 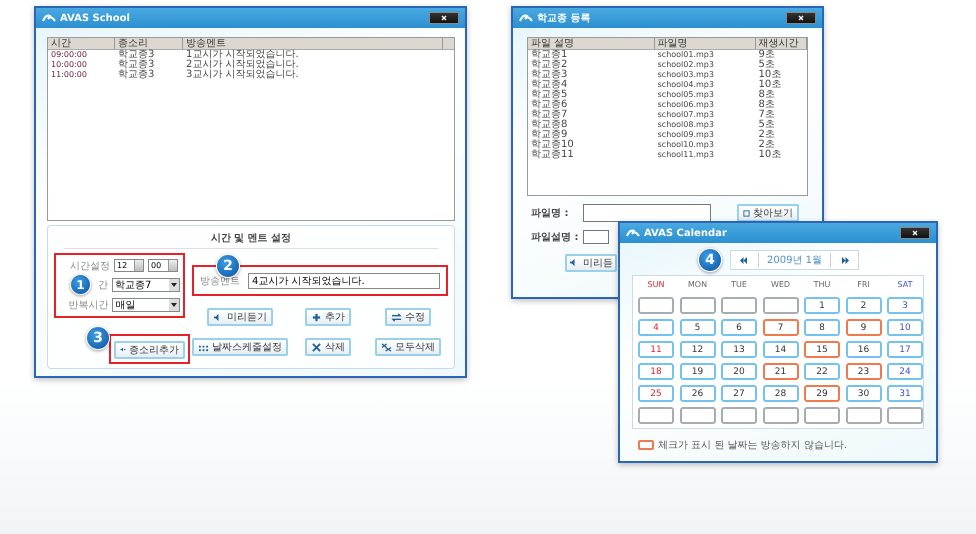 What do you see at coordinates (240, 347) in the screenshot?
I see `action-button: 날짜스케줄설정` at bounding box center [240, 347].